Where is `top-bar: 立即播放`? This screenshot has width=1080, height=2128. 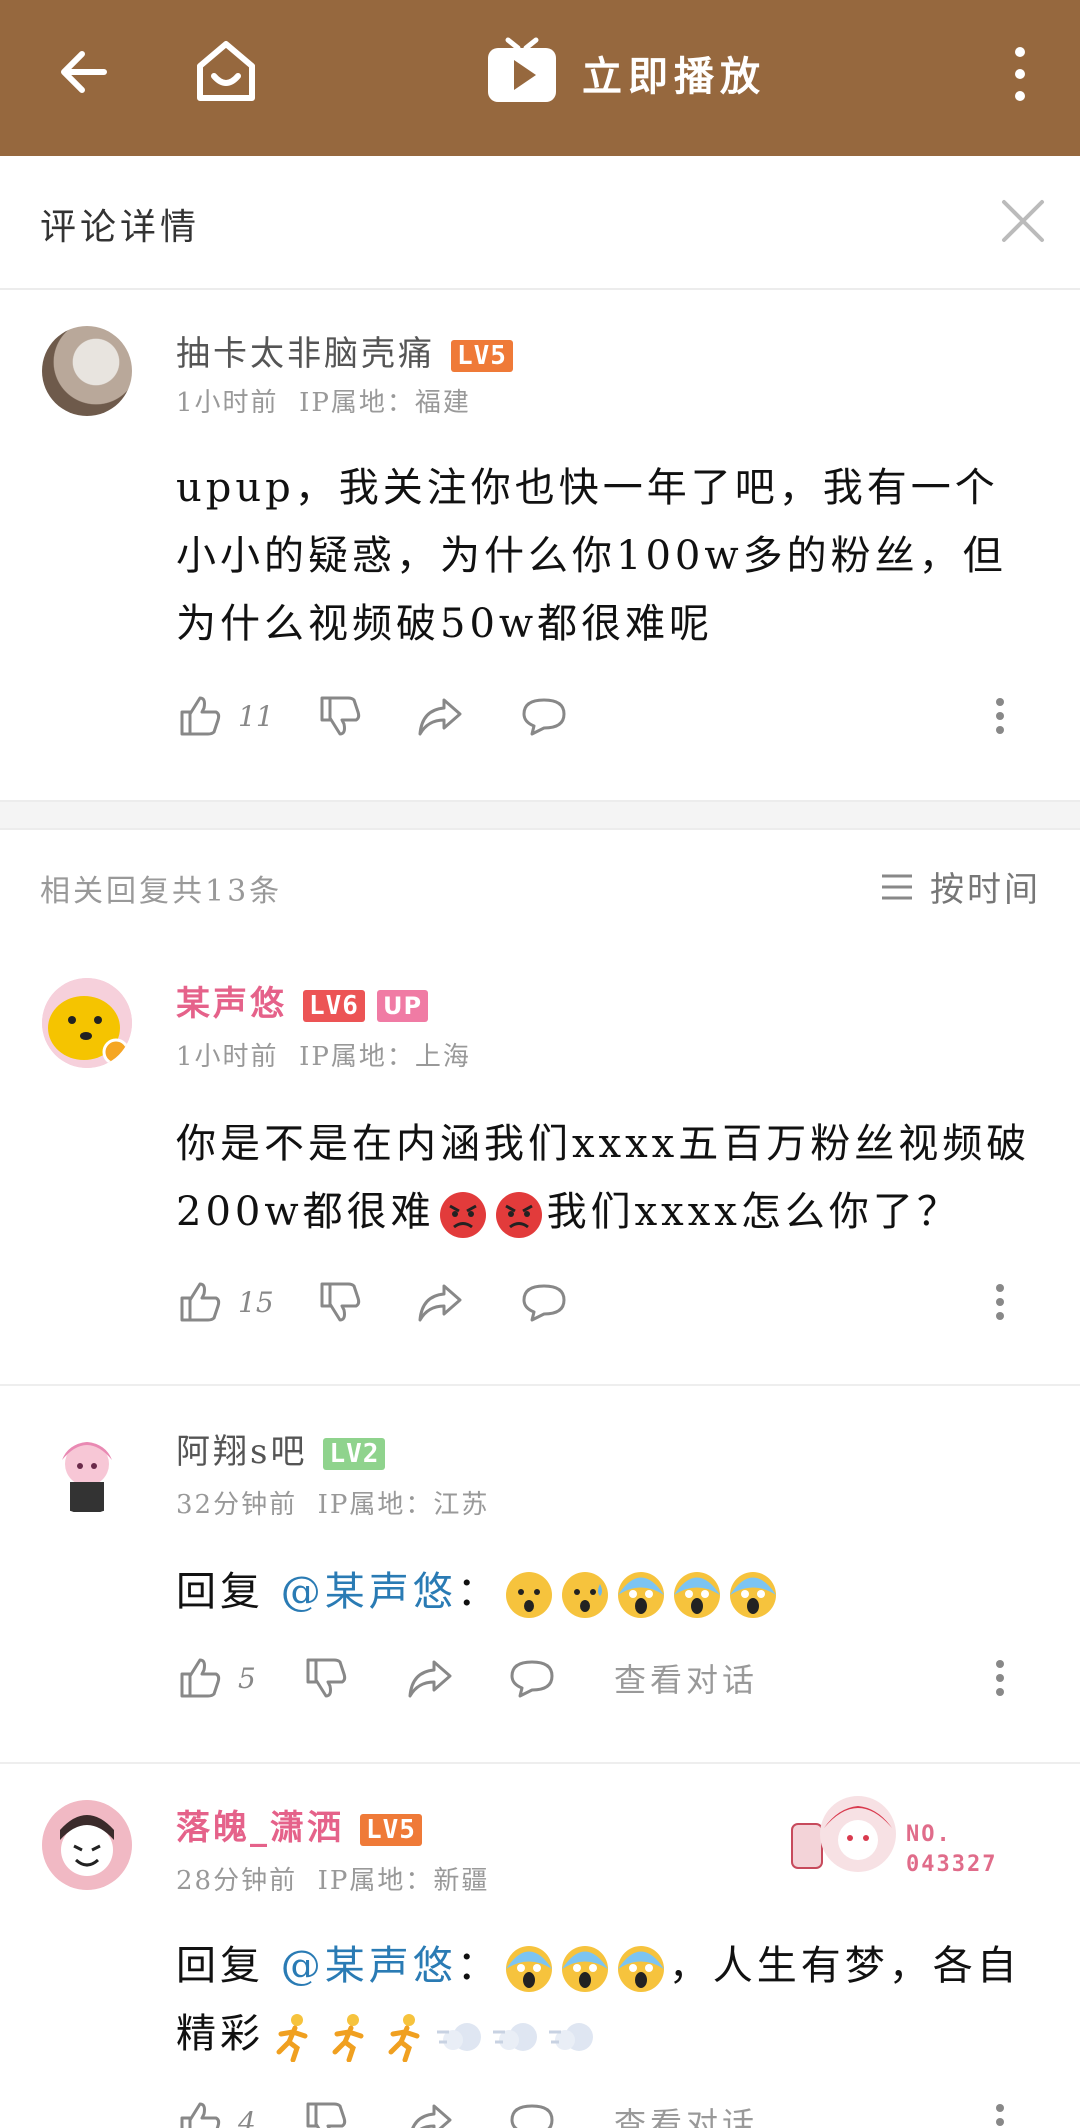 top-bar: 立即播放 is located at coordinates (540, 78).